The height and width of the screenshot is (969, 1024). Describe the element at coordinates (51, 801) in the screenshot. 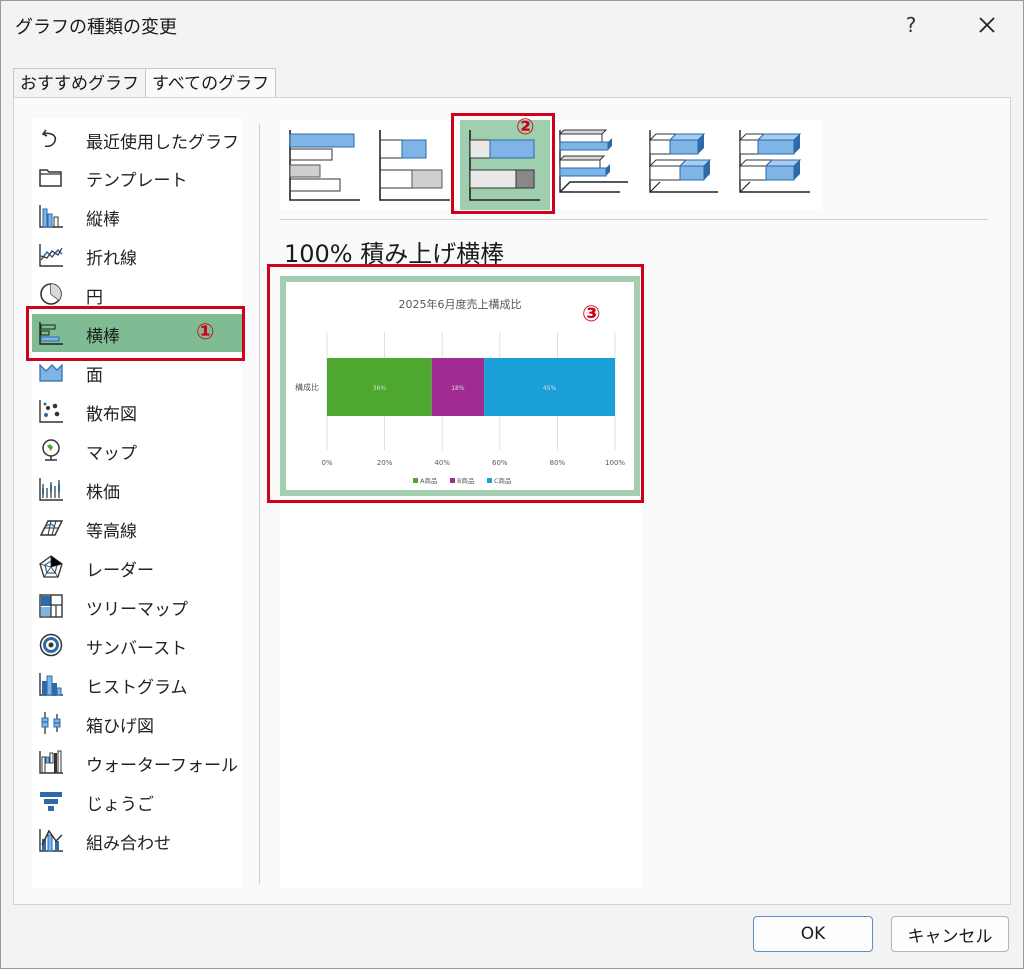

I see `funnel-chart-icon` at that location.